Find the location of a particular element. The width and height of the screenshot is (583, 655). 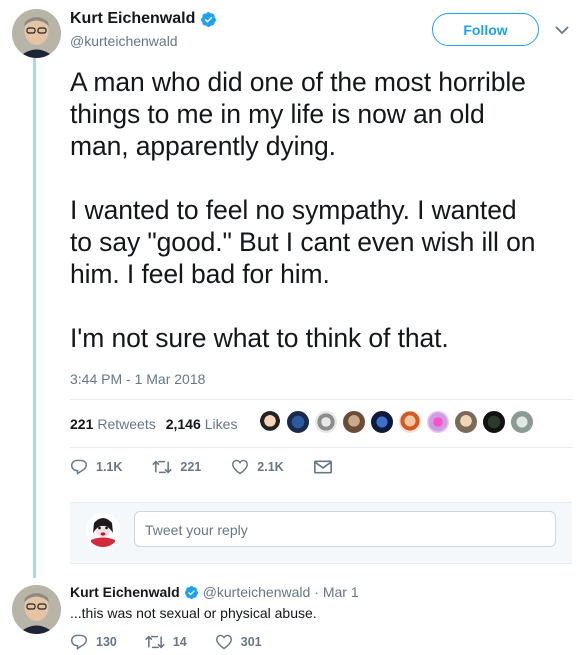

chevron-down-icon is located at coordinates (562, 31).